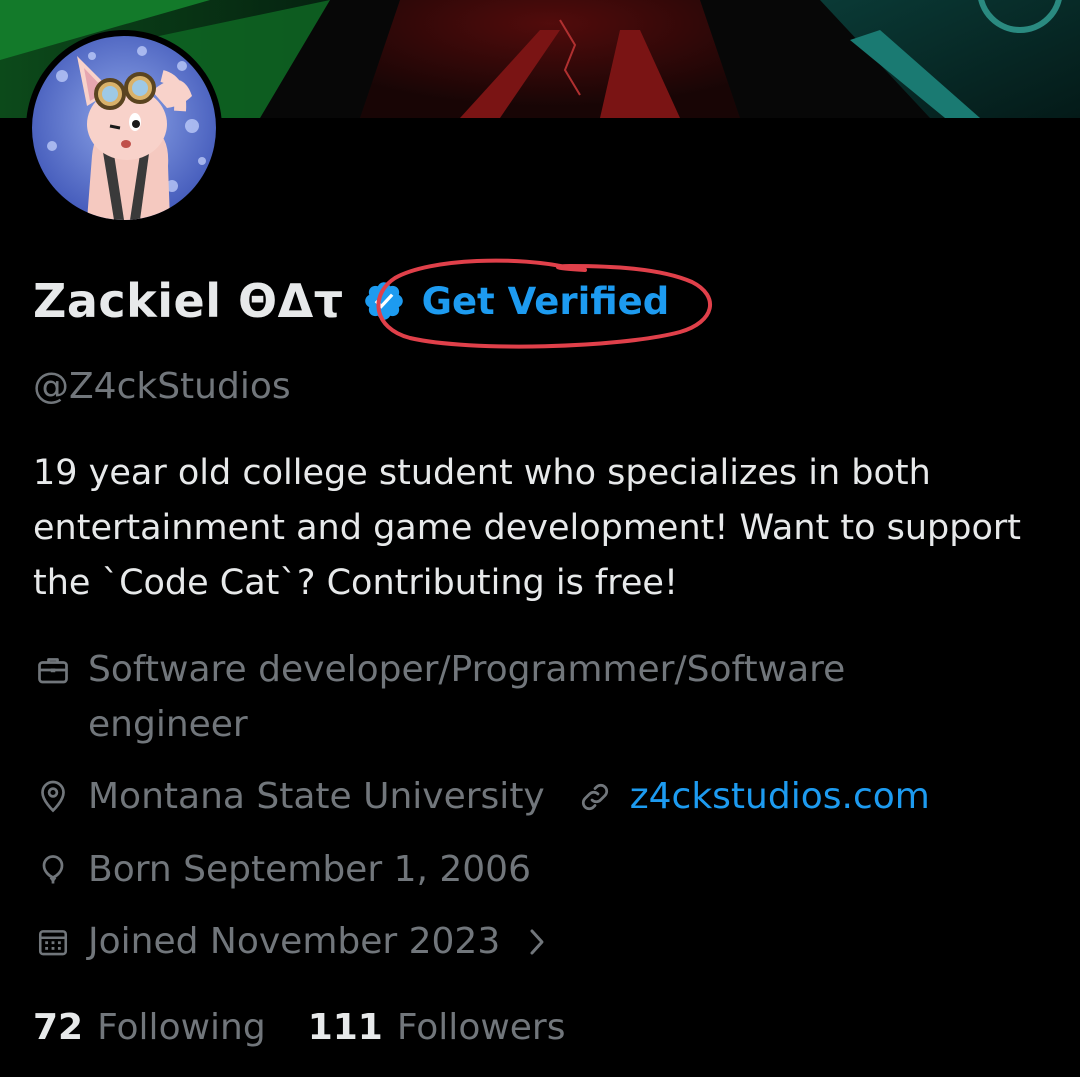  What do you see at coordinates (537, 941) in the screenshot?
I see `chevron-right-icon` at bounding box center [537, 941].